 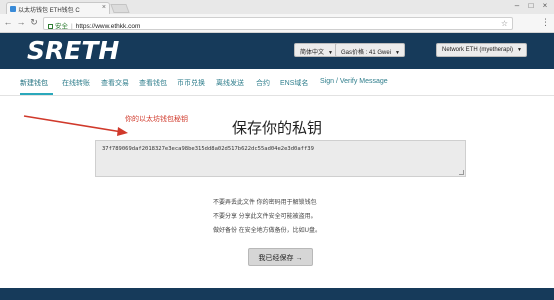 What do you see at coordinates (265, 203) in the screenshot?
I see `warning-line: 不要弄丢此文件 你的密码用于解锁钱包` at bounding box center [265, 203].